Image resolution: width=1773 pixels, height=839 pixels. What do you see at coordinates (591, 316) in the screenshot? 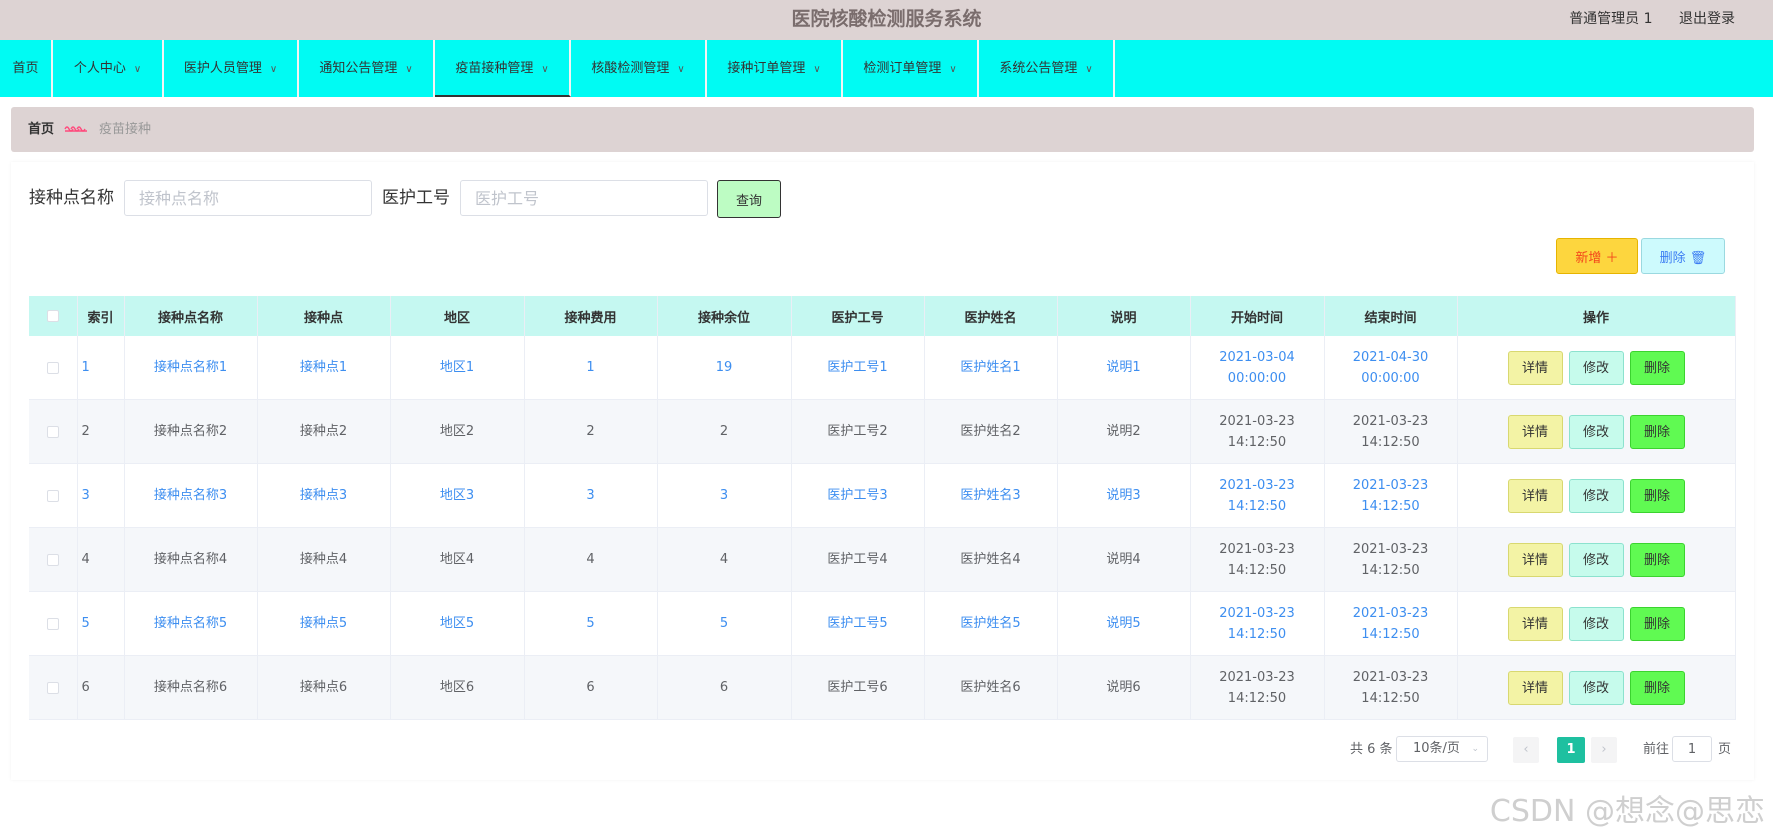
I see `column-header: 接种费用` at bounding box center [591, 316].